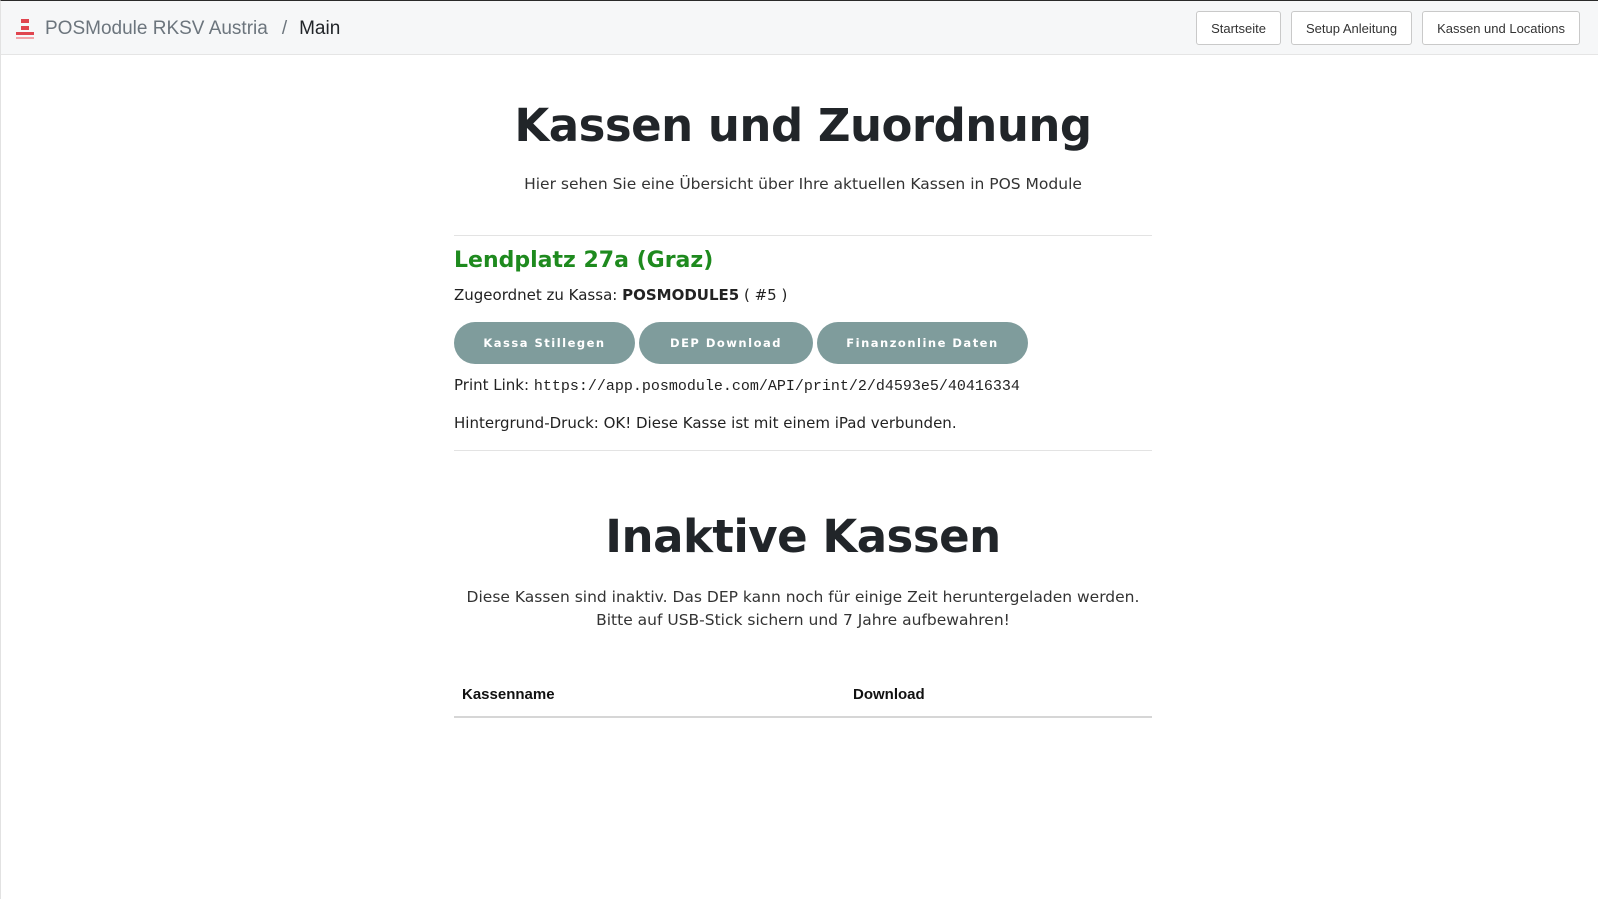  I want to click on inactive-title: Inaktive Kassen, so click(803, 536).